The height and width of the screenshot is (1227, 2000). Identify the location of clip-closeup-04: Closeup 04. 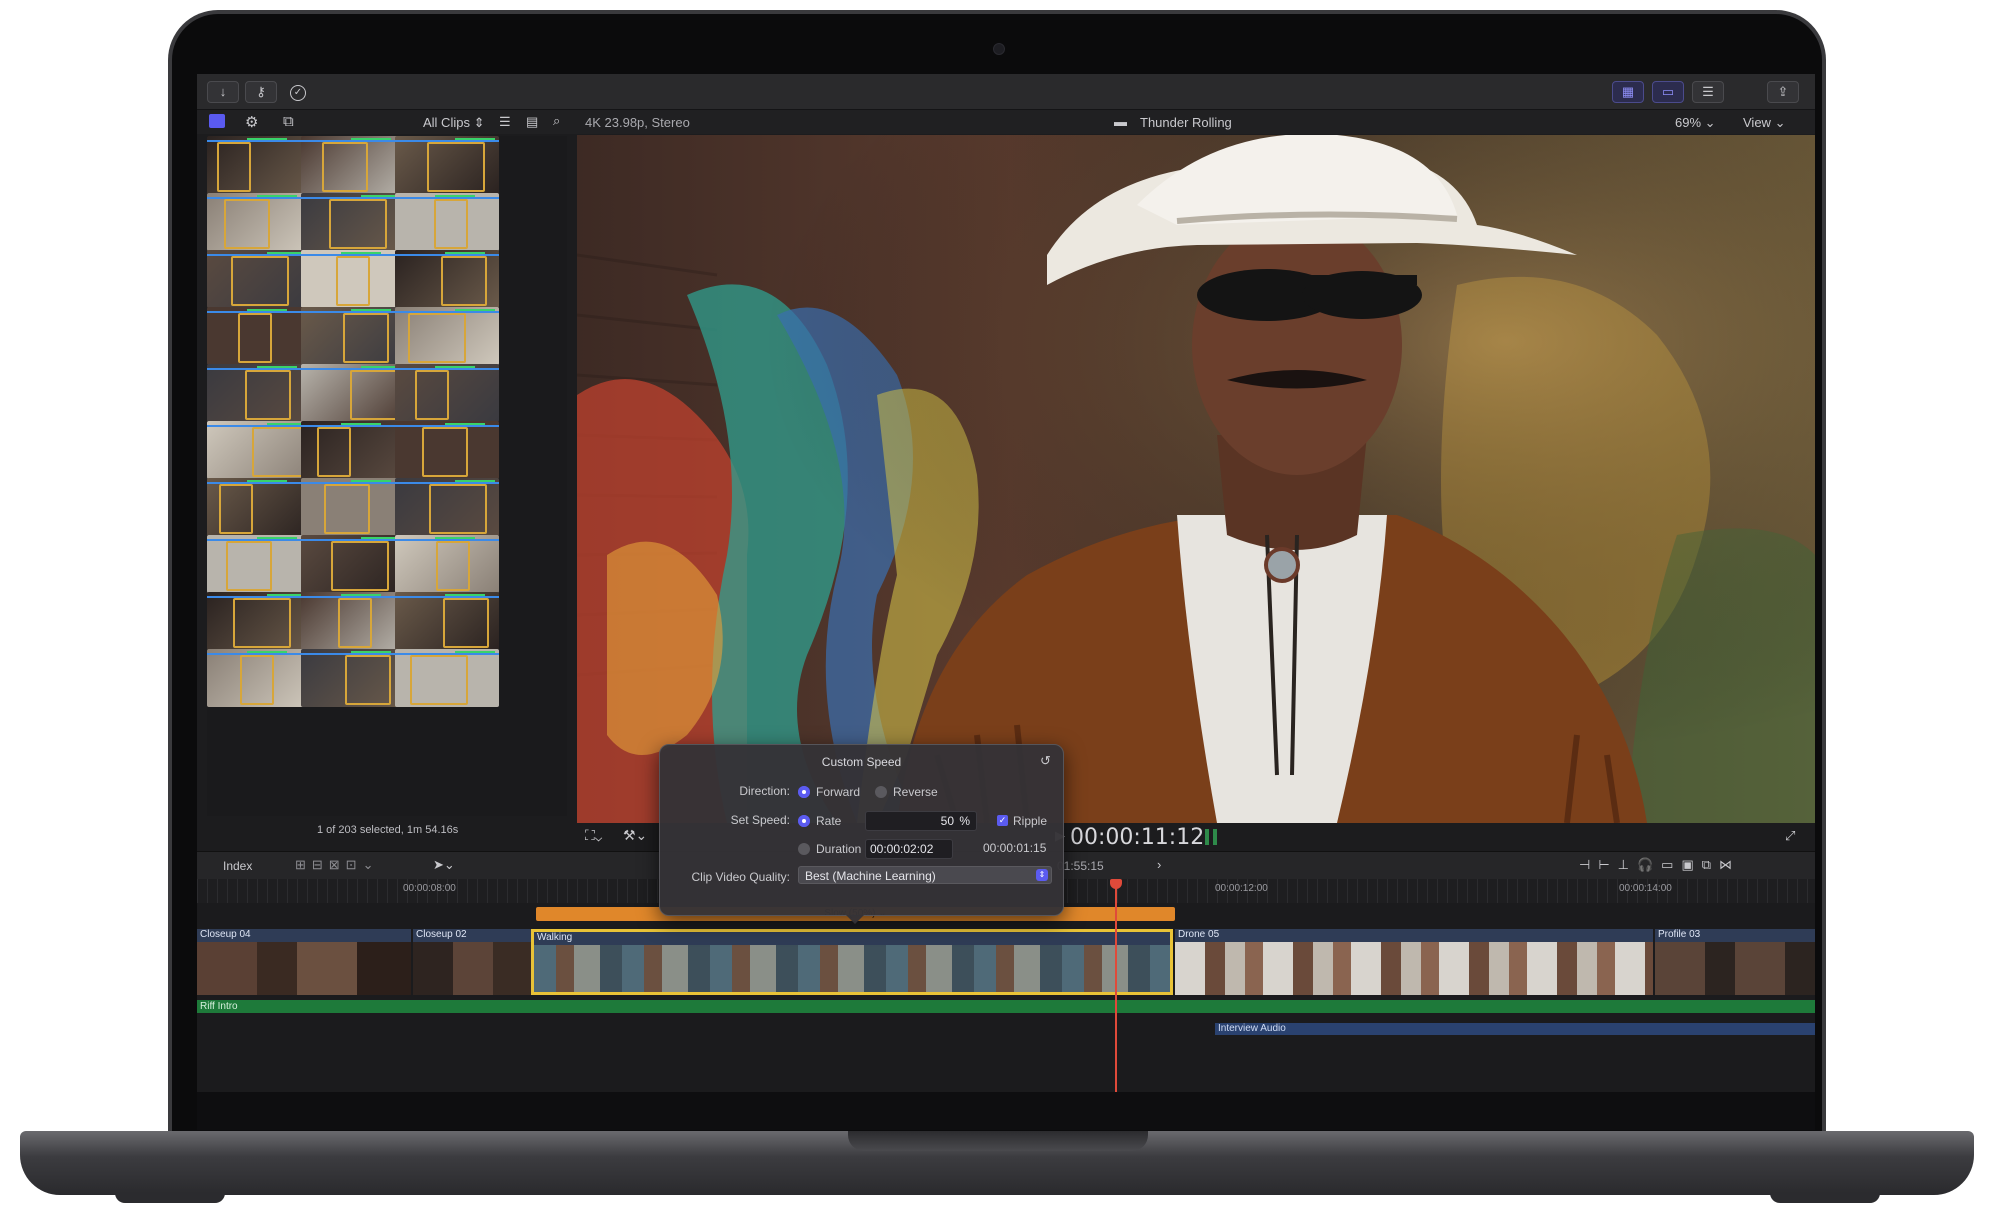
(304, 962).